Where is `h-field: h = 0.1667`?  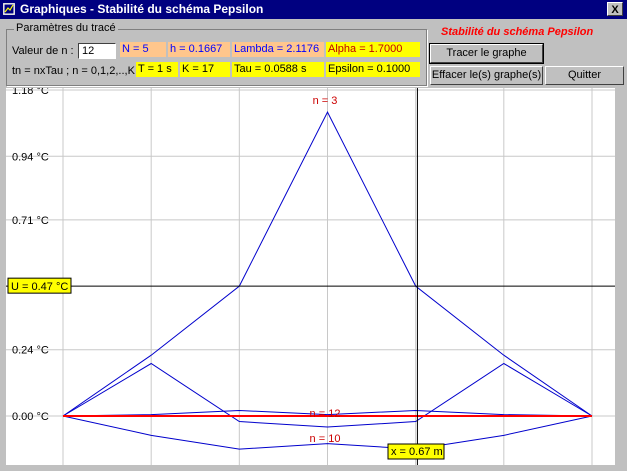
h-field: h = 0.1667 is located at coordinates (199, 49).